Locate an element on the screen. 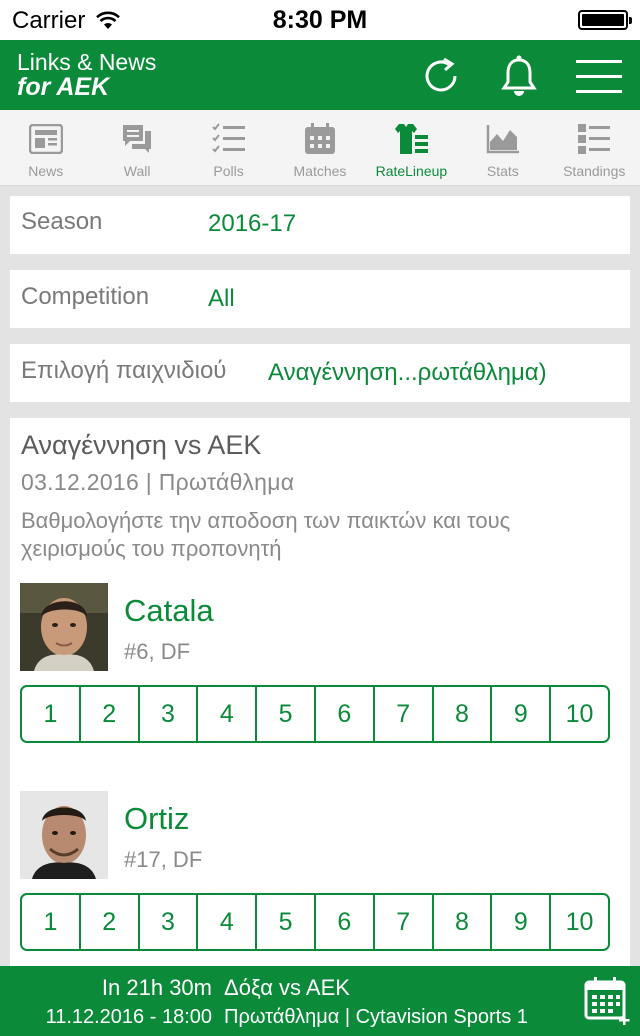 Image resolution: width=640 pixels, height=1036 pixels. next-match-broadcast: Πρωτάθλημα | Cytavision Sports 1 is located at coordinates (376, 1017).